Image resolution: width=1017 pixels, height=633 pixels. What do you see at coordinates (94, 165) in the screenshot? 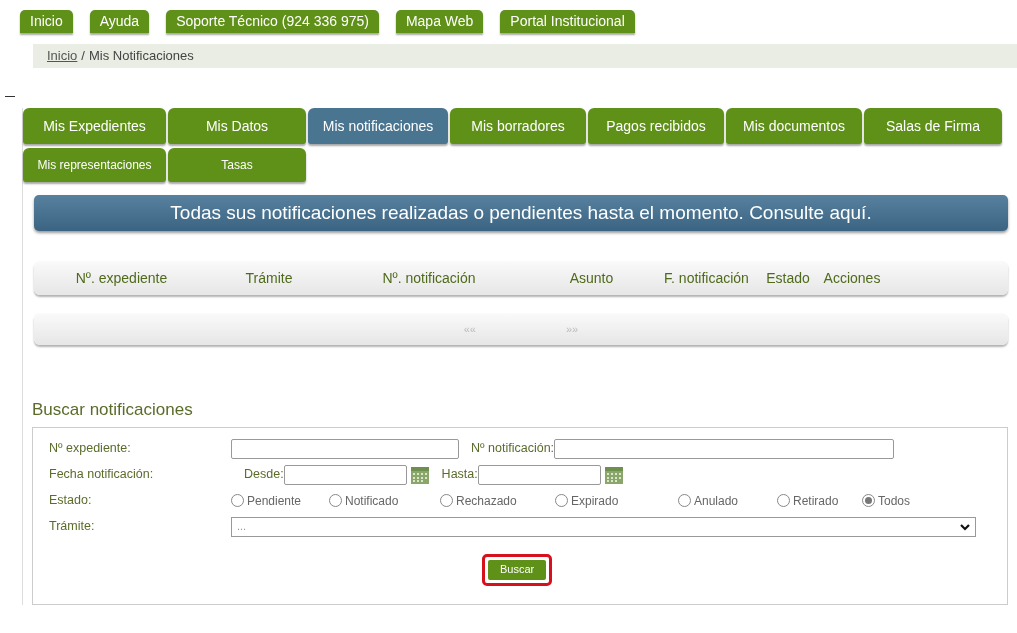
I see `tab: Mis representaciones` at bounding box center [94, 165].